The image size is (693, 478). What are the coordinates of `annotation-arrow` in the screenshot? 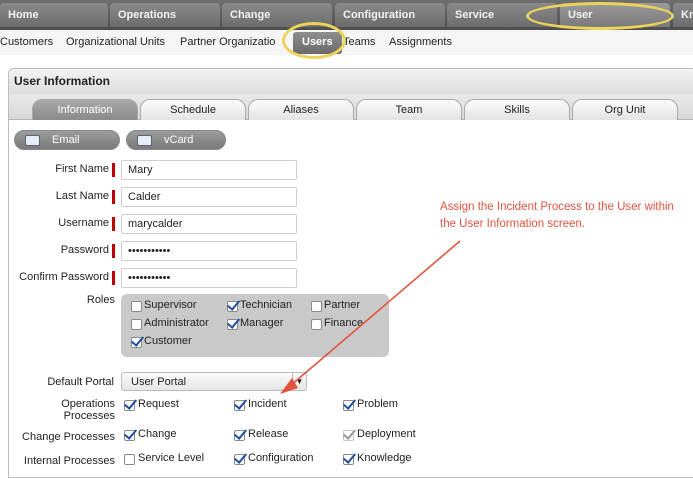 It's located at (370, 317).